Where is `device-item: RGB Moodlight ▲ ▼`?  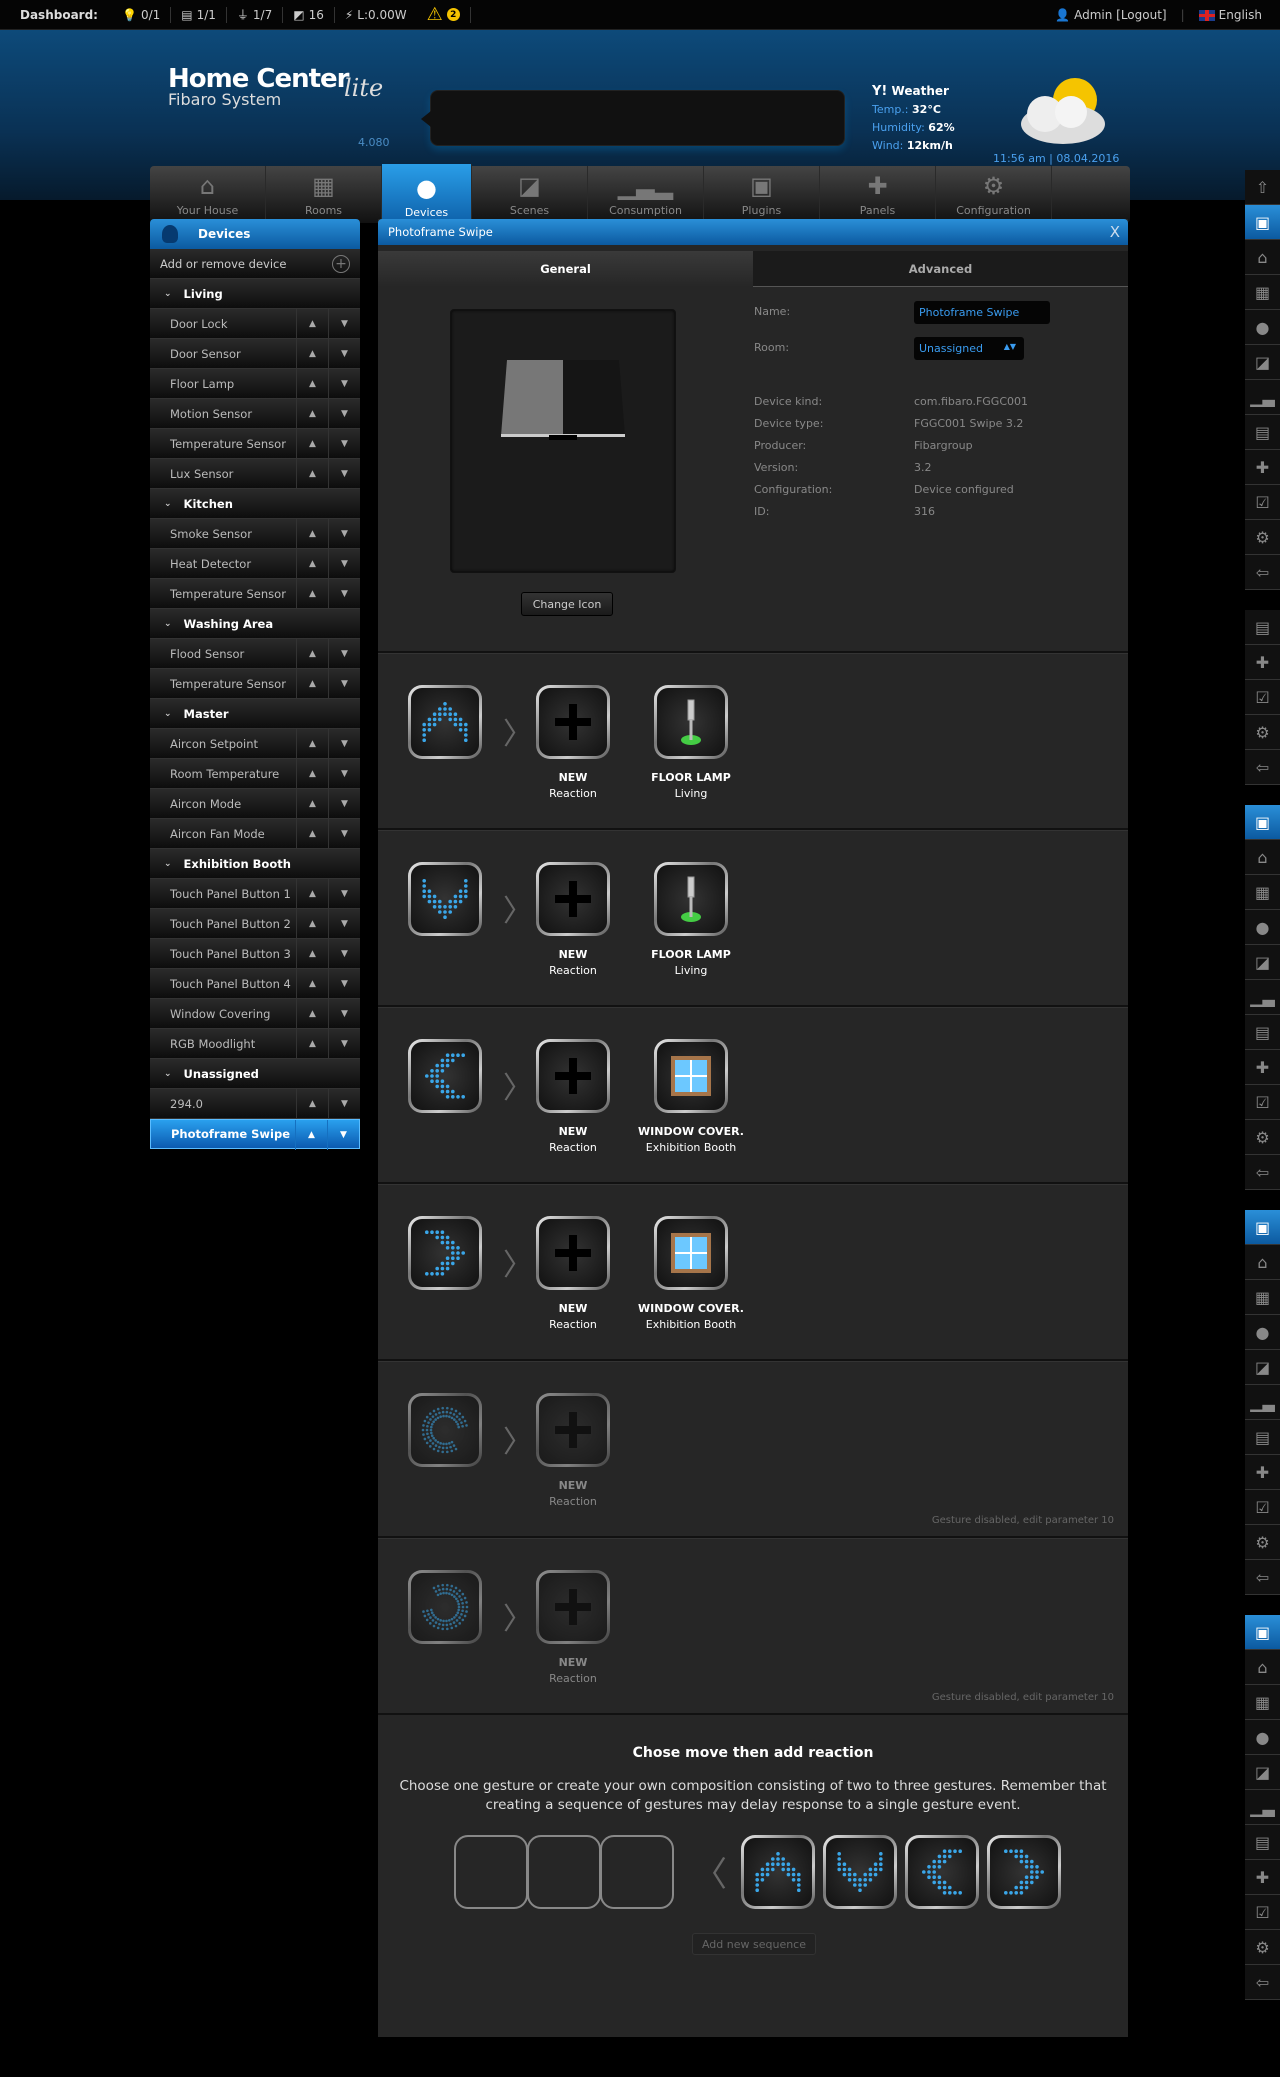
device-item: RGB Moodlight ▲ ▼ is located at coordinates (255, 1044).